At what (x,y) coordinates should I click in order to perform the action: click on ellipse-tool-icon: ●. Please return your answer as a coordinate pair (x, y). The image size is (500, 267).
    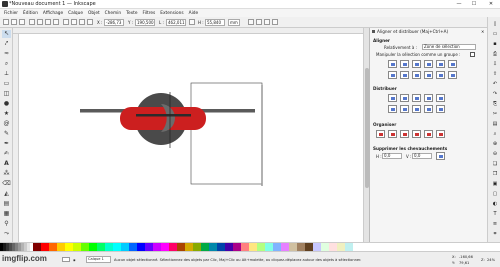
    Looking at the image, I should click on (6, 104).